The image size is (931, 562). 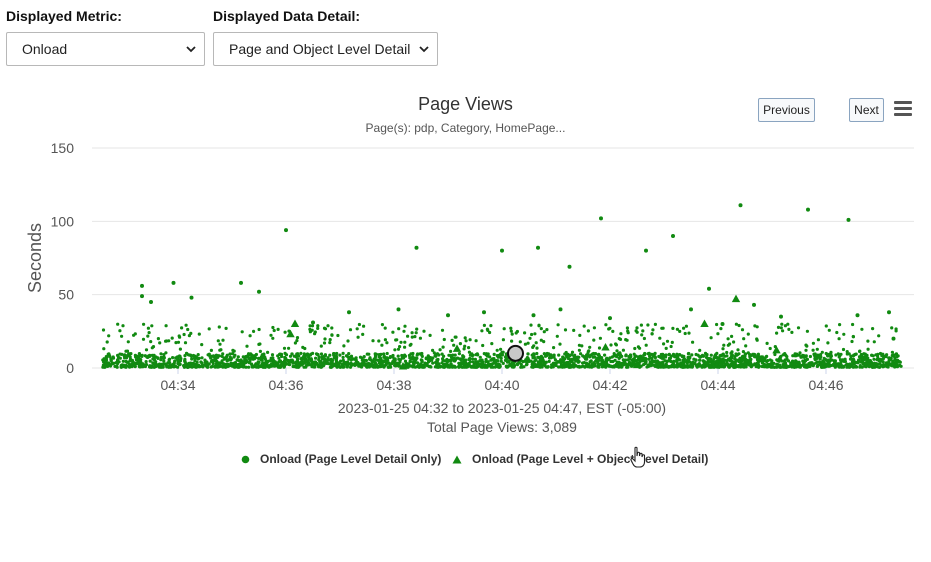 I want to click on hand-cursor-icon, so click(x=638, y=457).